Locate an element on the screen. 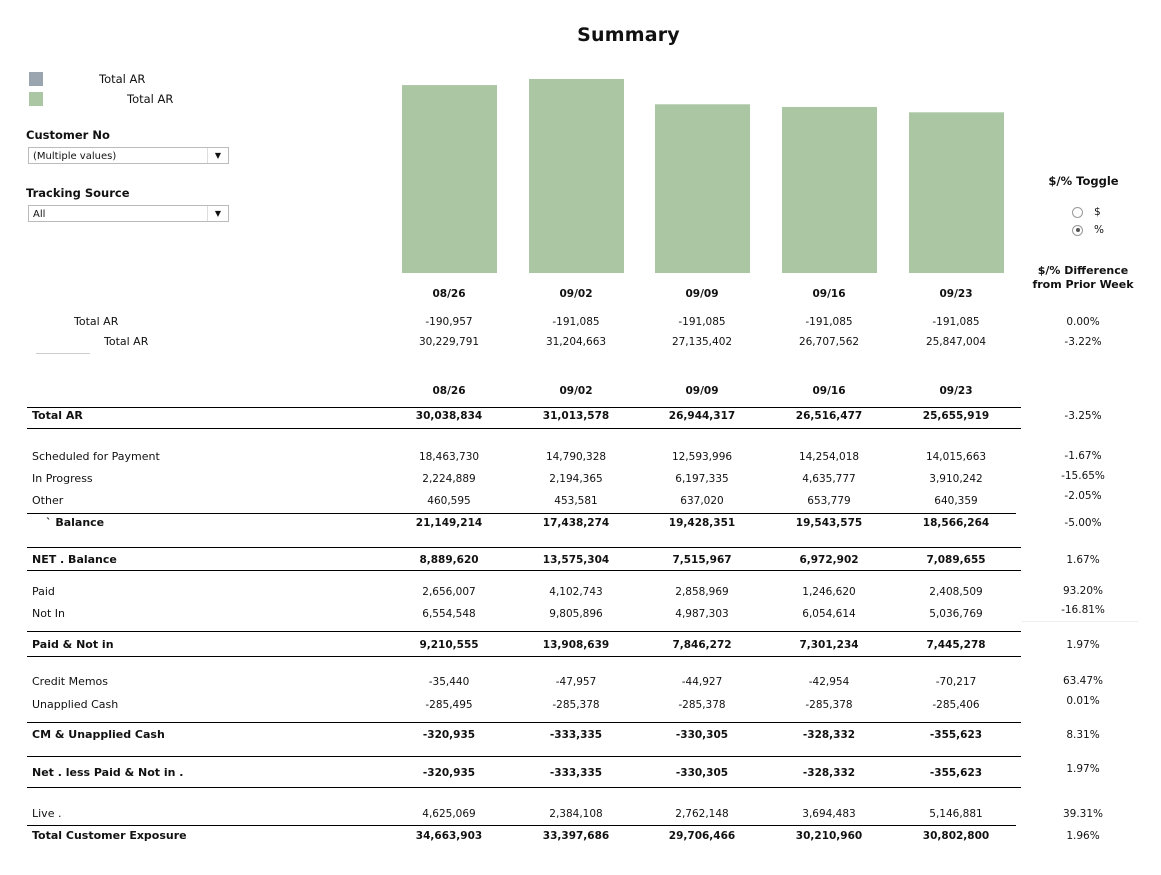 This screenshot has width=1161, height=875. table-row-5-cell-4: 7,089,655 is located at coordinates (956, 560).